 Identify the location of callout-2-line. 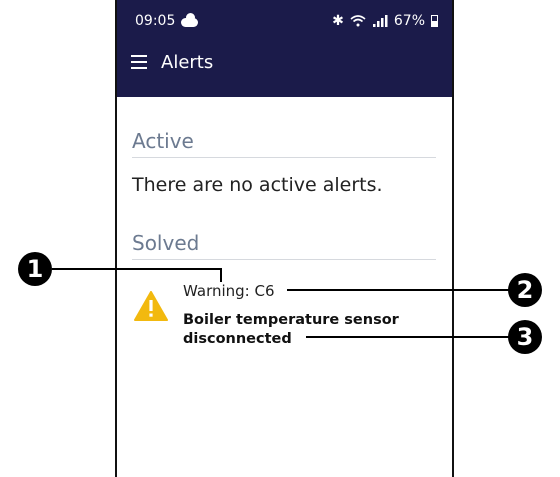
(398, 290).